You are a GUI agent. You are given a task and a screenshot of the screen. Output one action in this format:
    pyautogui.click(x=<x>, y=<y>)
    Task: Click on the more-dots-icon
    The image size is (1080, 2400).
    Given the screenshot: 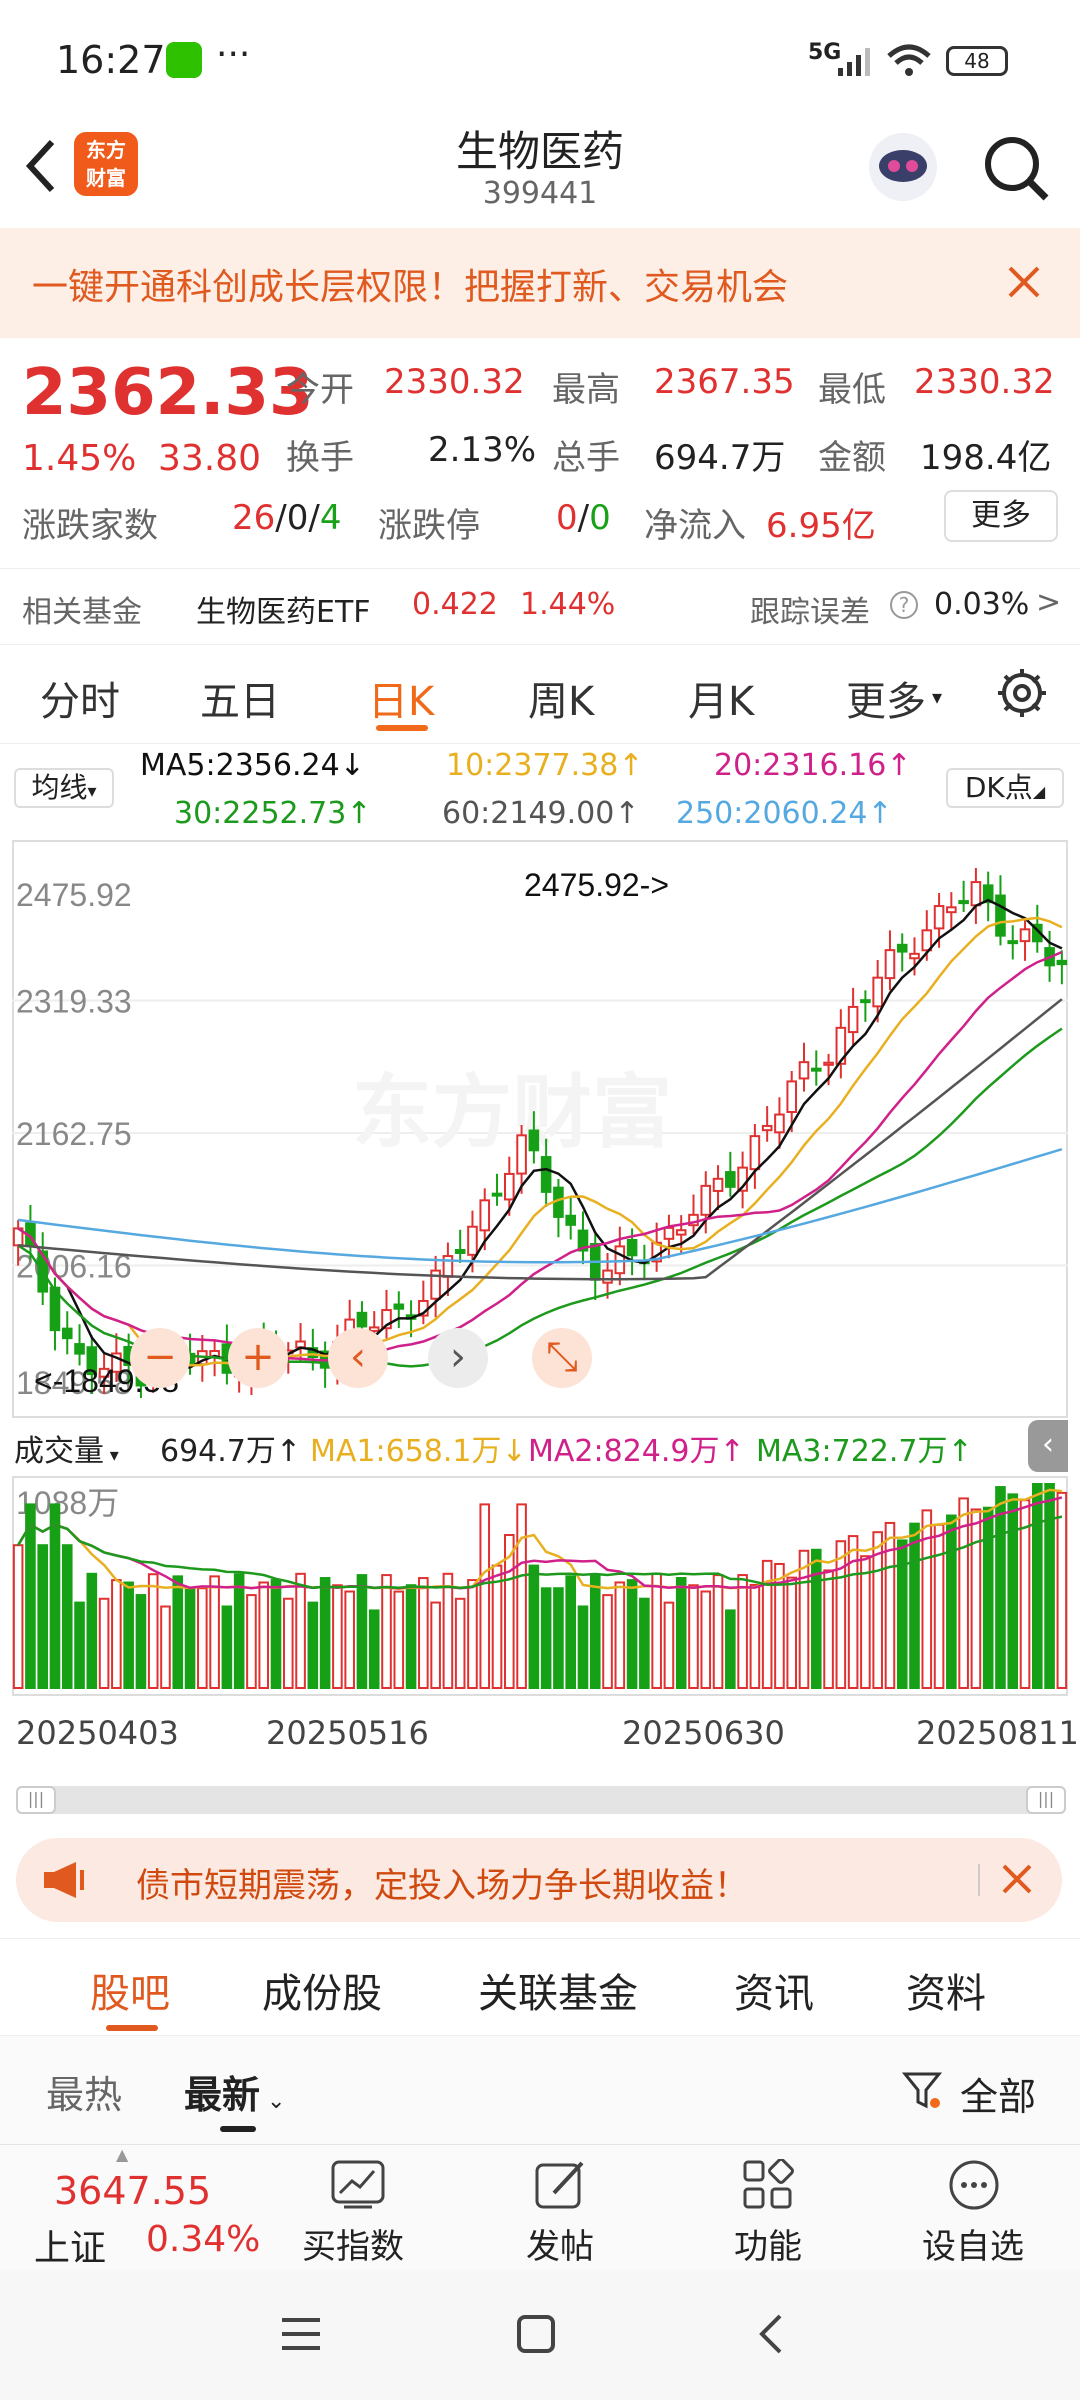 What is the action you would take?
    pyautogui.click(x=974, y=2187)
    